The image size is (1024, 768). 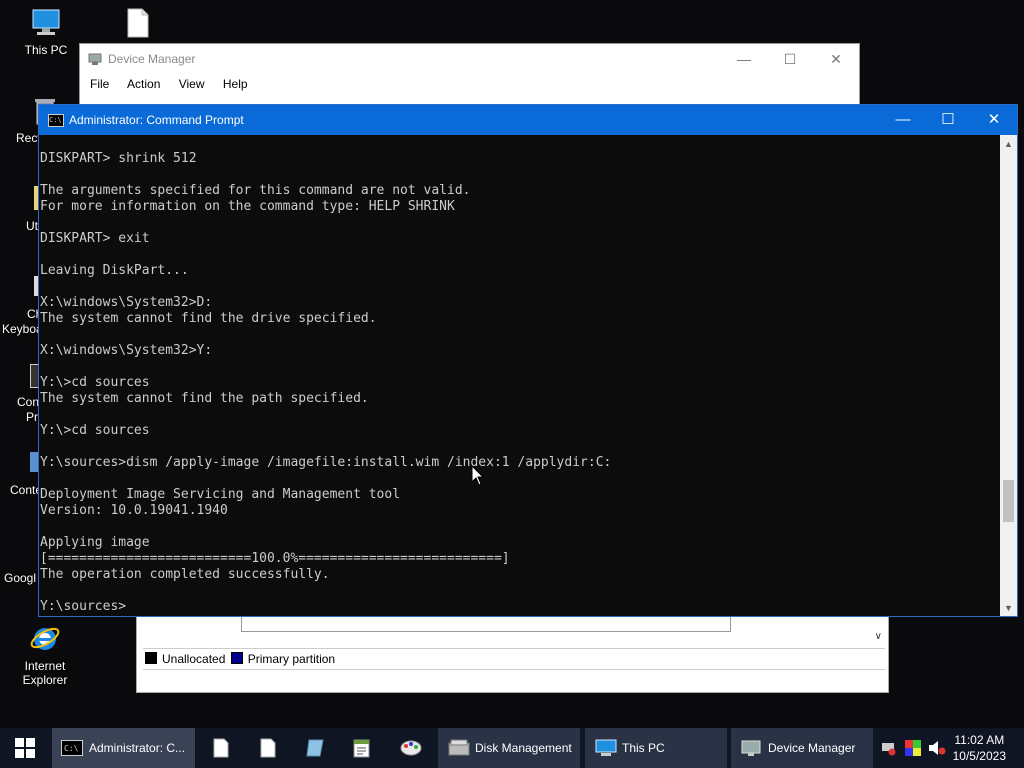 What do you see at coordinates (878, 636) in the screenshot?
I see `disk-scroll-down-icon: ∨` at bounding box center [878, 636].